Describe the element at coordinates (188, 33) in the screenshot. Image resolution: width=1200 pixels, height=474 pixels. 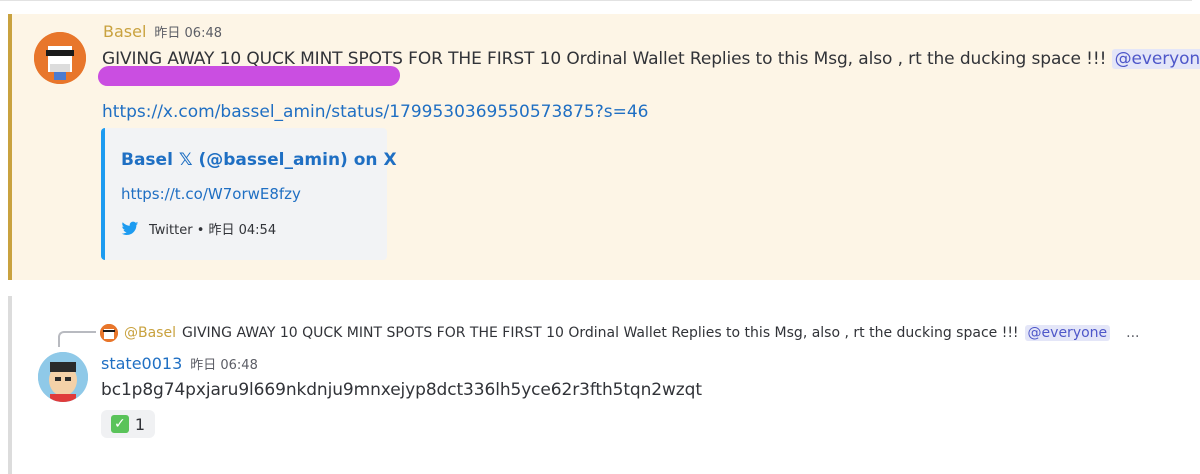
I see `timestamp: 昨日 06:48` at that location.